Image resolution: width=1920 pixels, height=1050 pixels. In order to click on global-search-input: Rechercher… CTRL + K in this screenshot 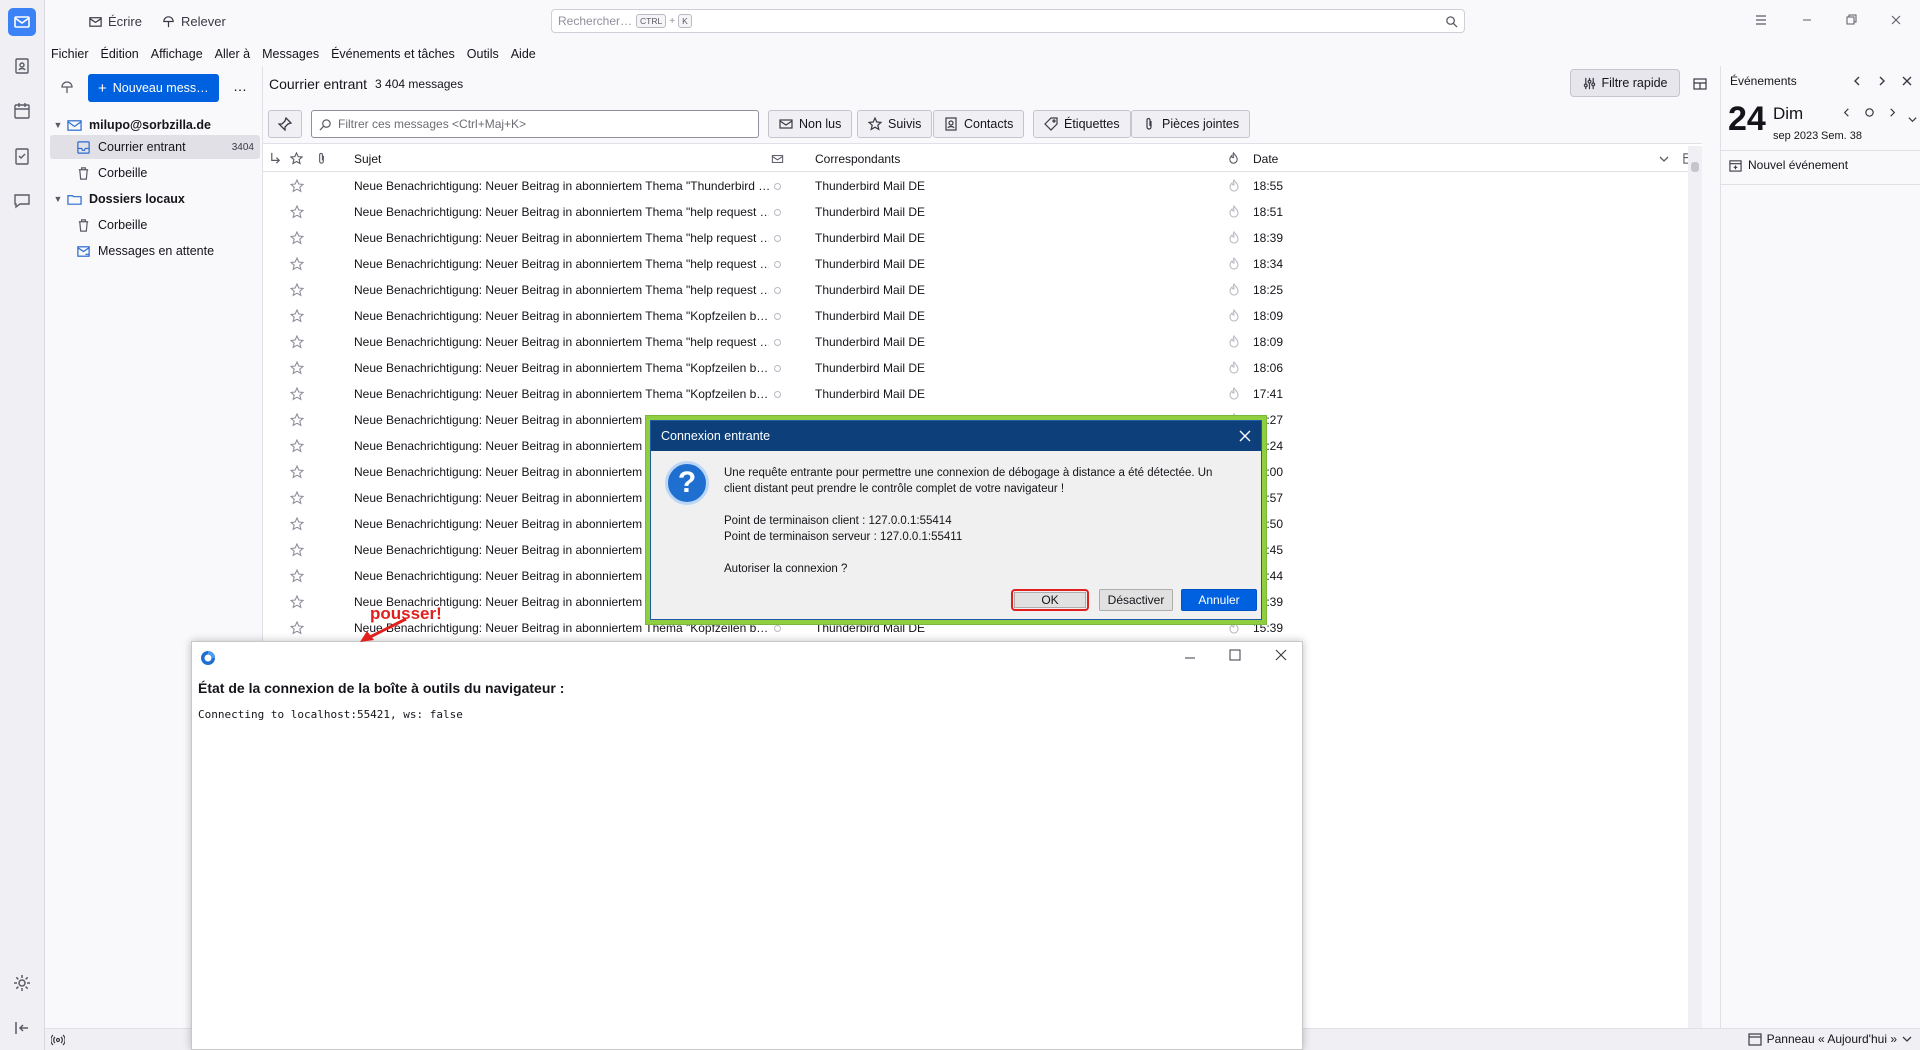, I will do `click(1008, 21)`.